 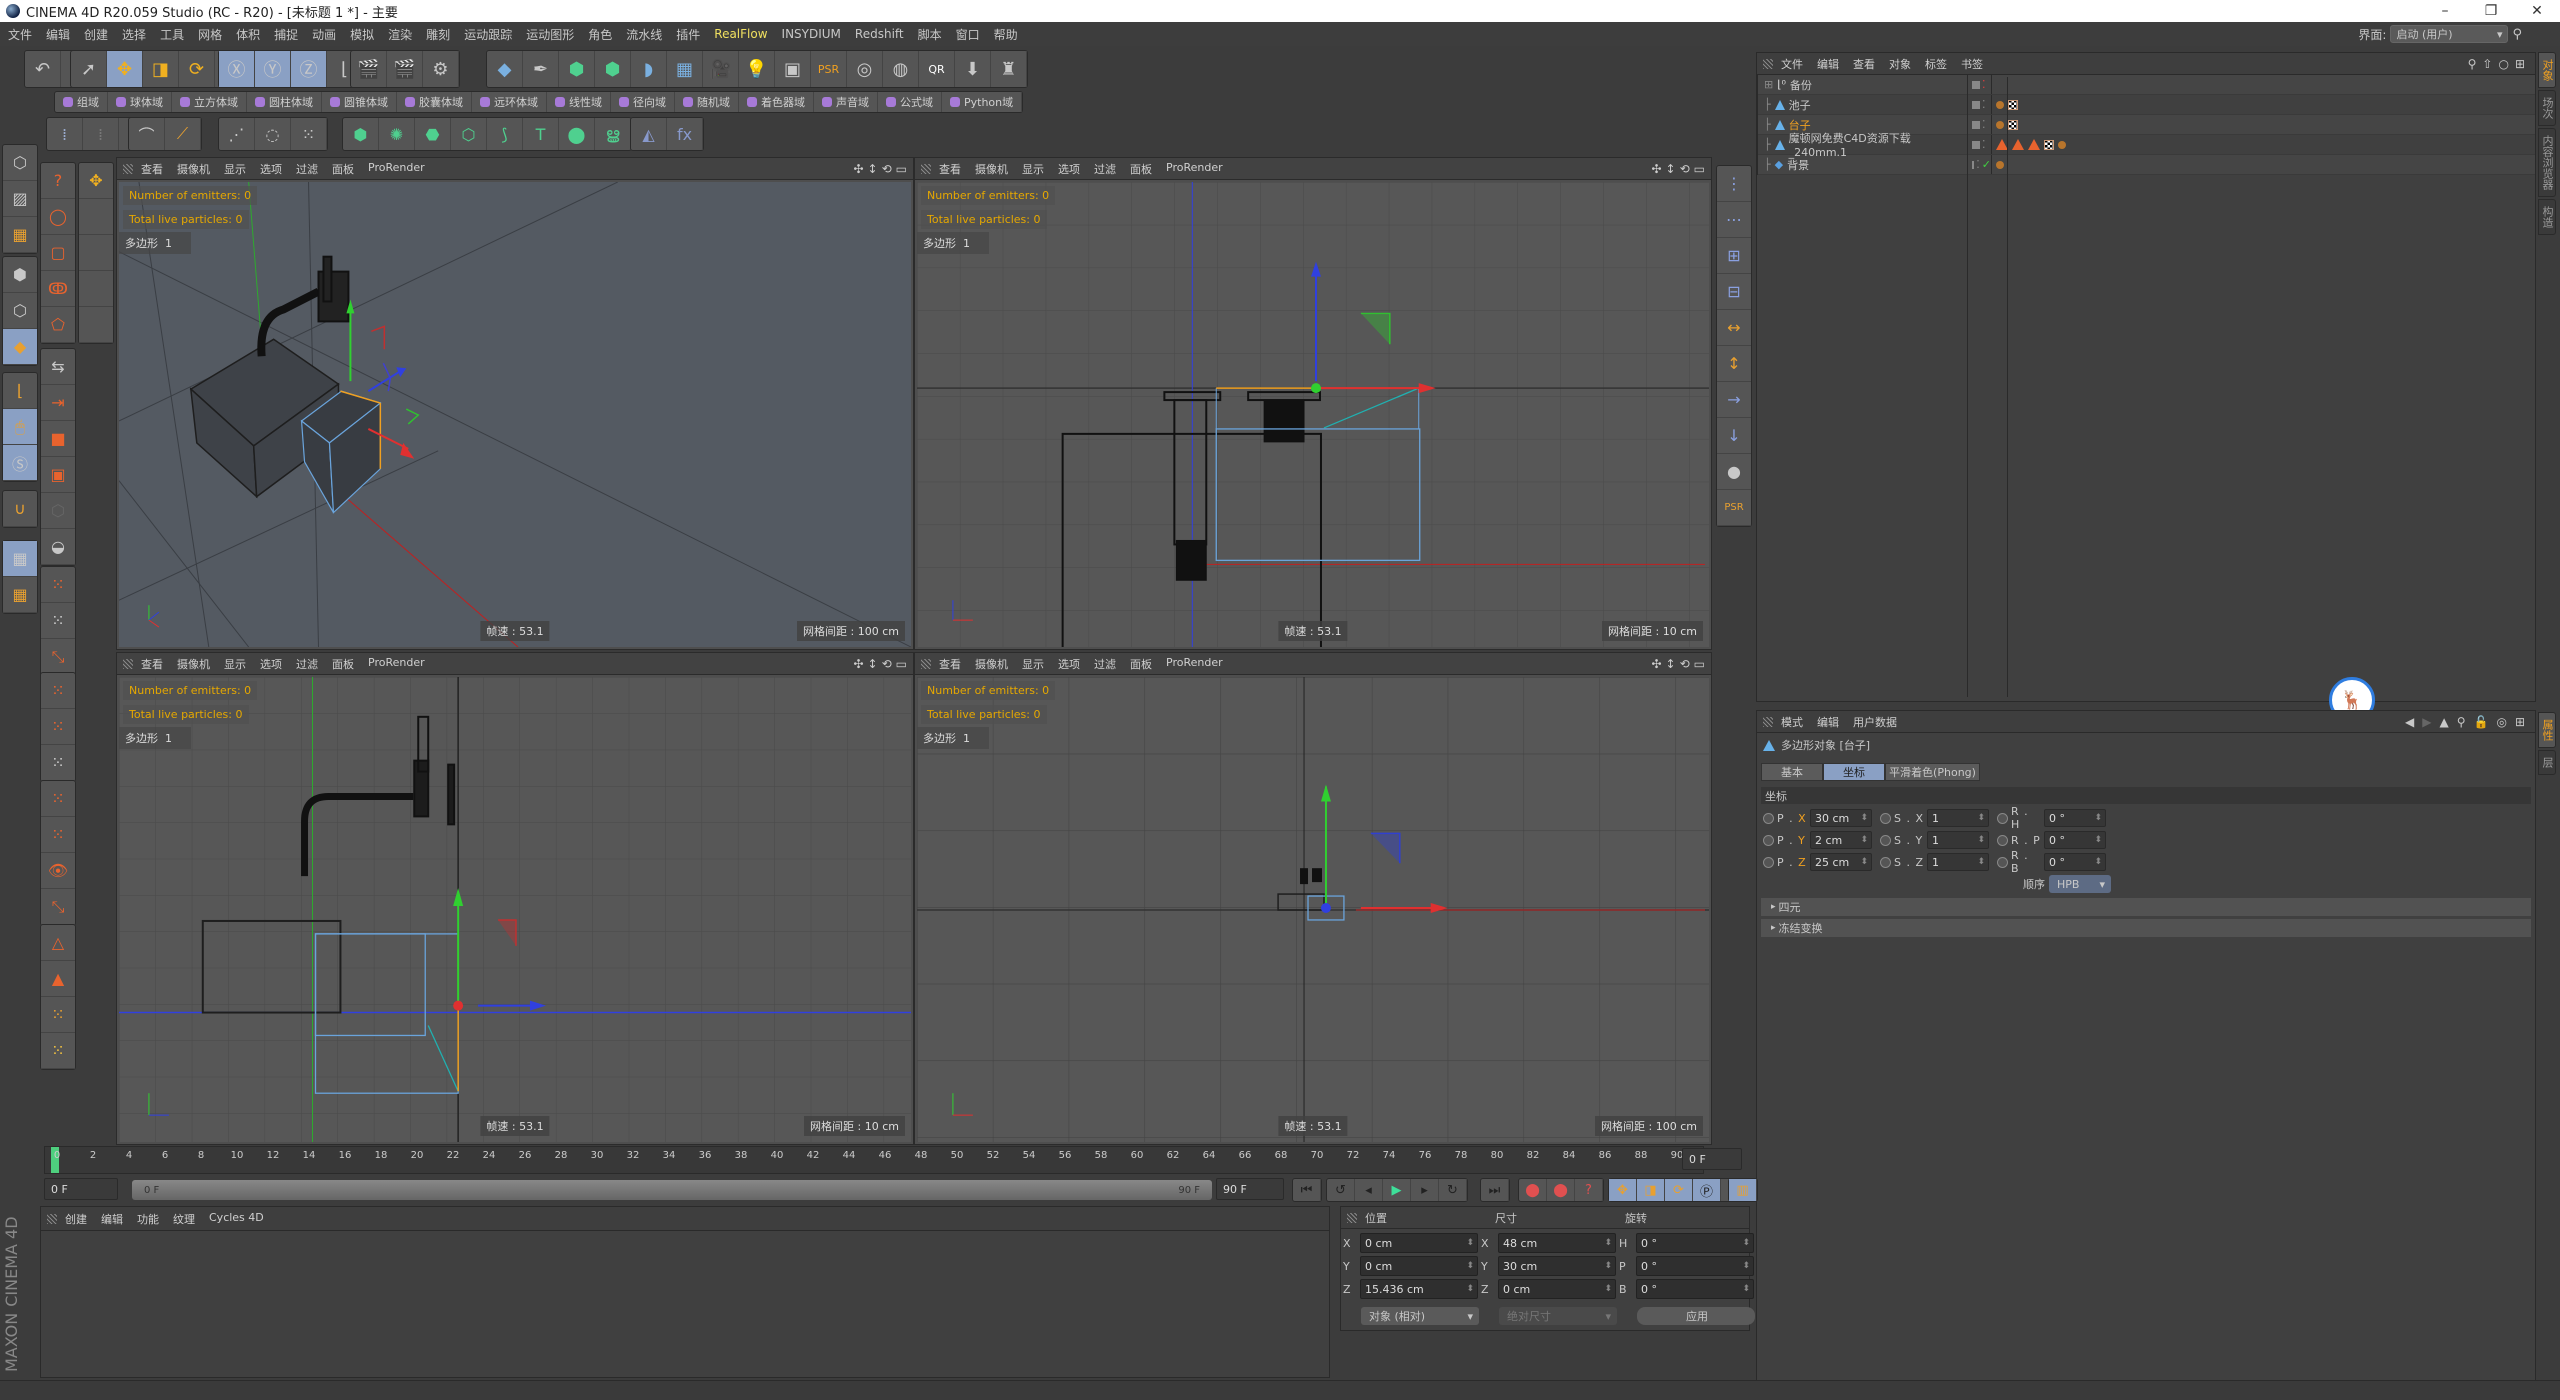 What do you see at coordinates (1419, 1243) in the screenshot?
I see `position-input: 0 cm` at bounding box center [1419, 1243].